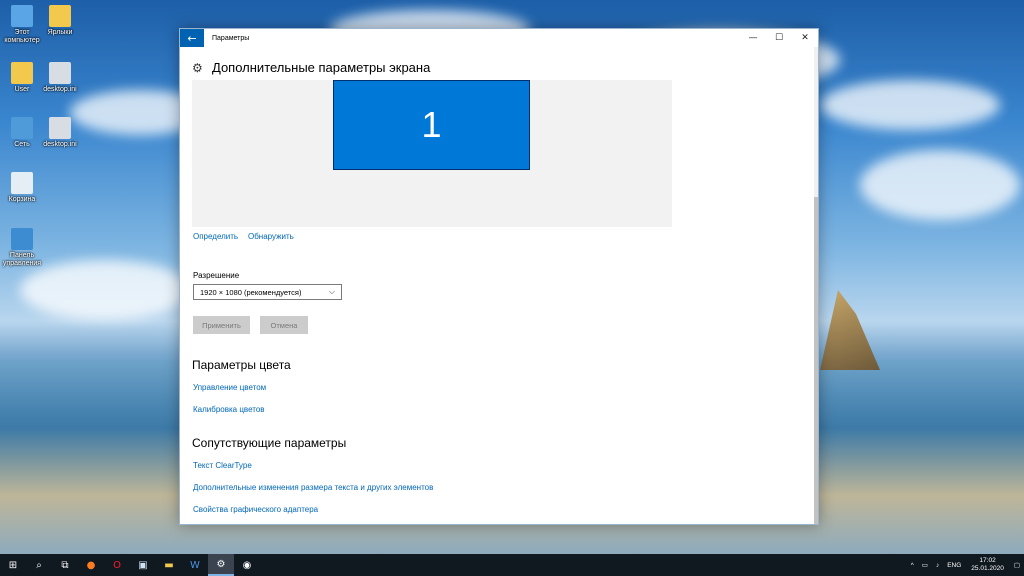 The image size is (1024, 576). What do you see at coordinates (22, 73) in the screenshot?
I see `user-folder-icon` at bounding box center [22, 73].